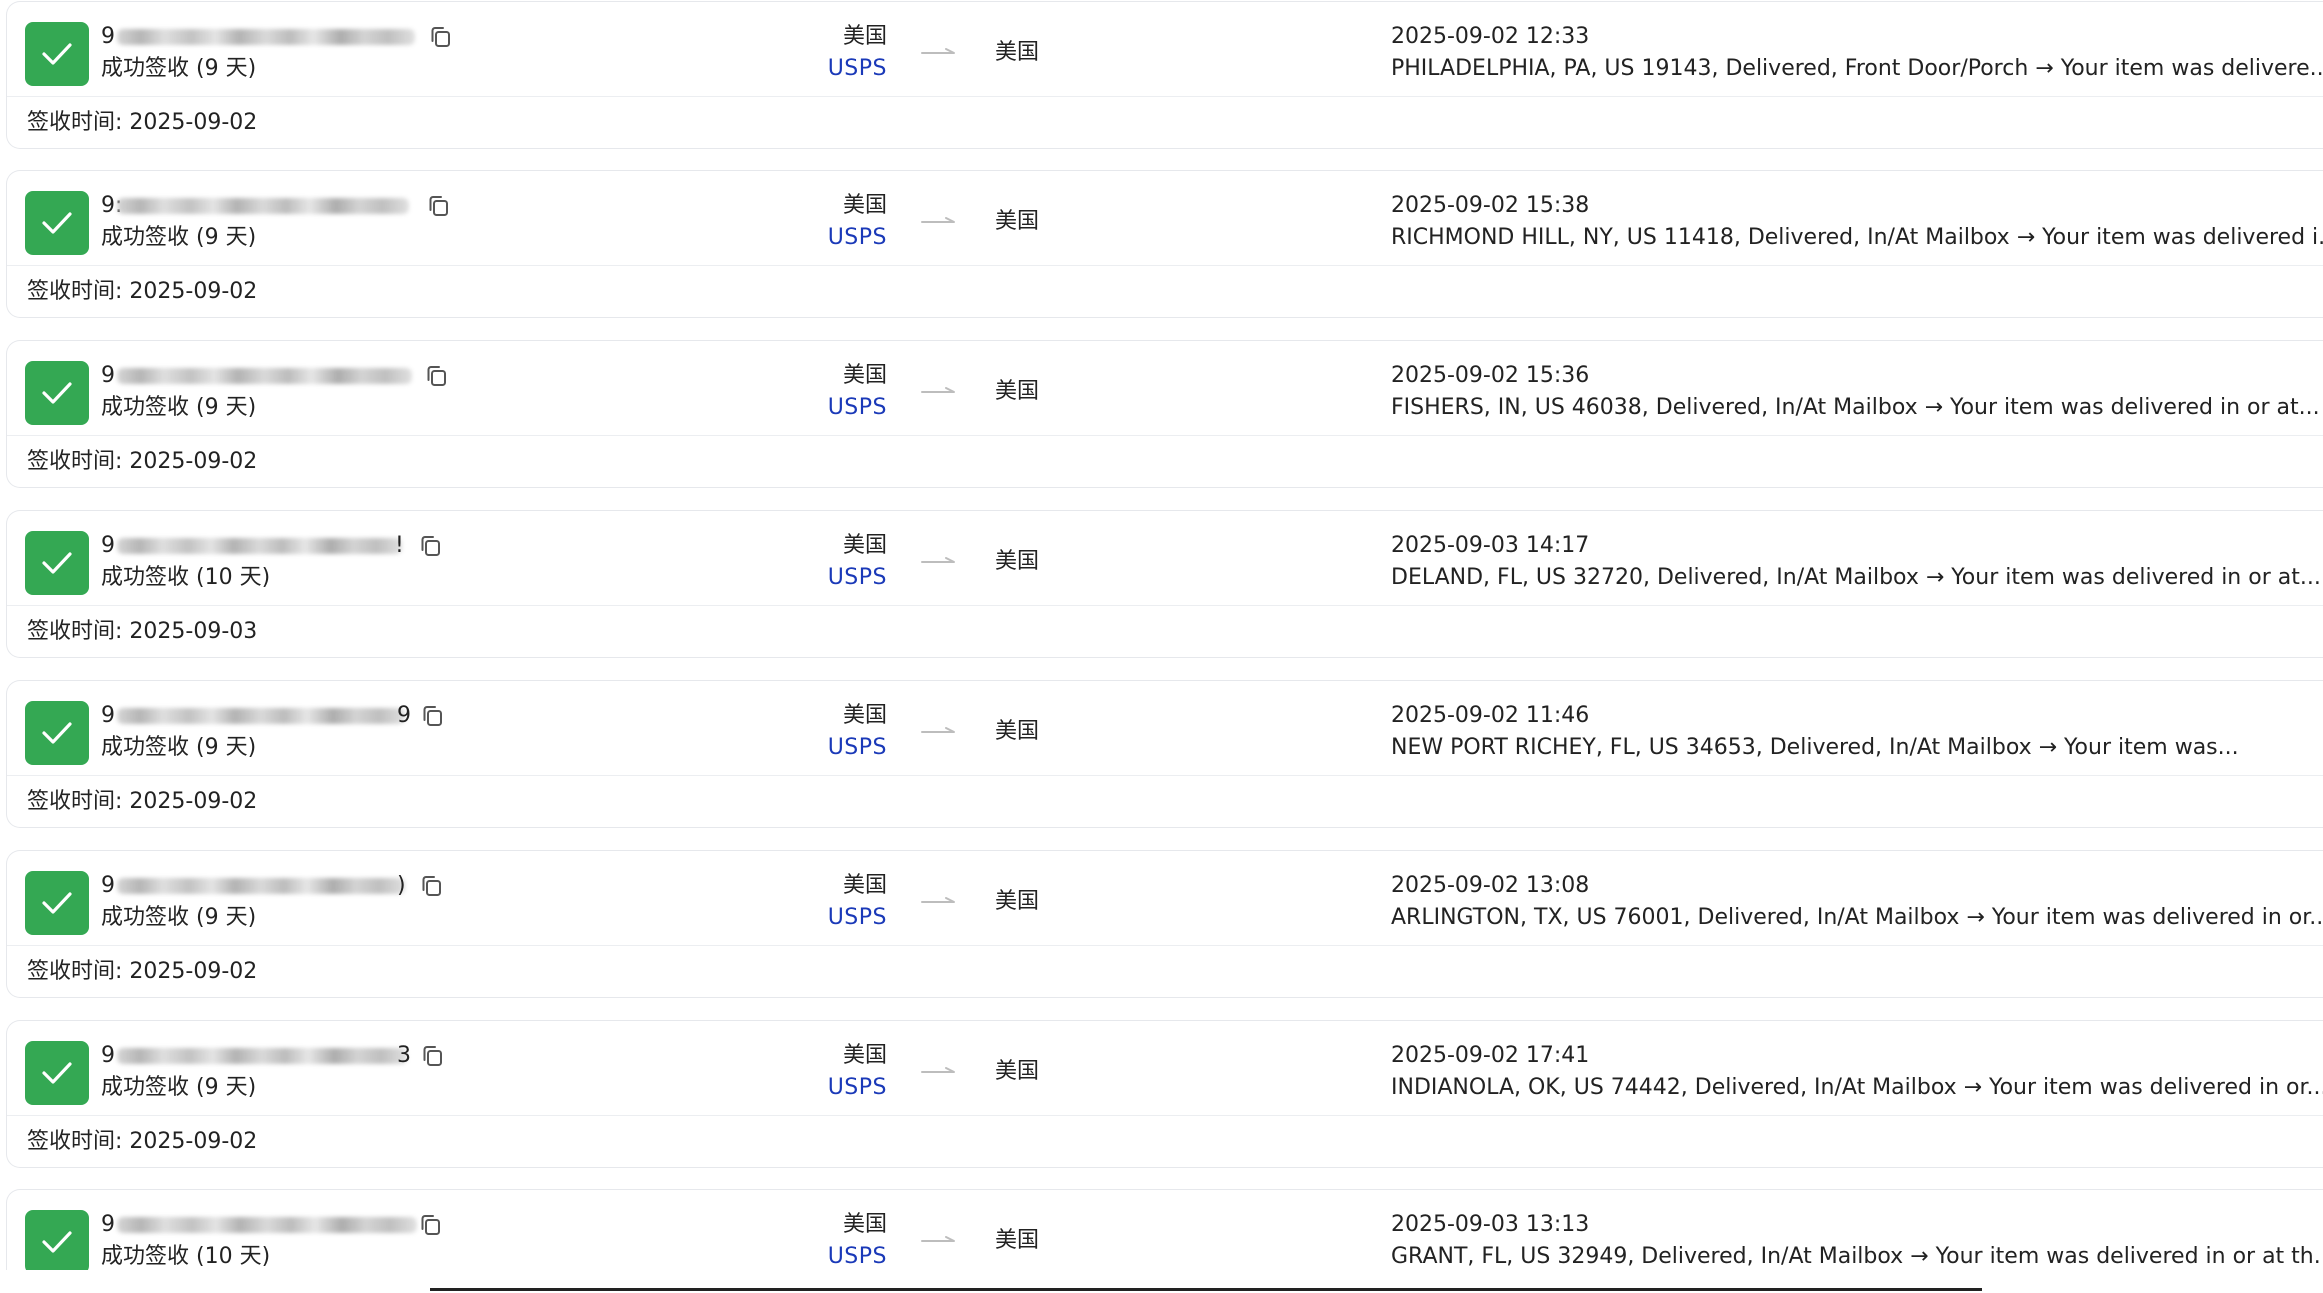 The width and height of the screenshot is (2323, 1293). I want to click on latest-event-time: 2025-09-02 17:41, so click(1490, 1055).